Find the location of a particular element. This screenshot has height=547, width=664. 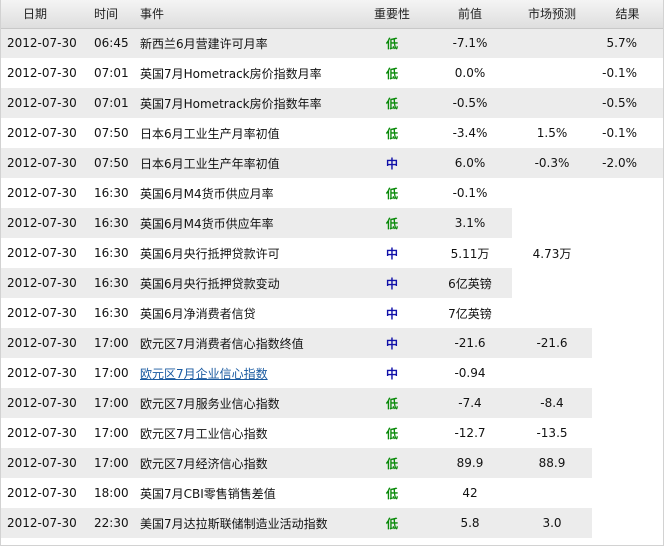

cell-previous: -12.7 is located at coordinates (470, 433).